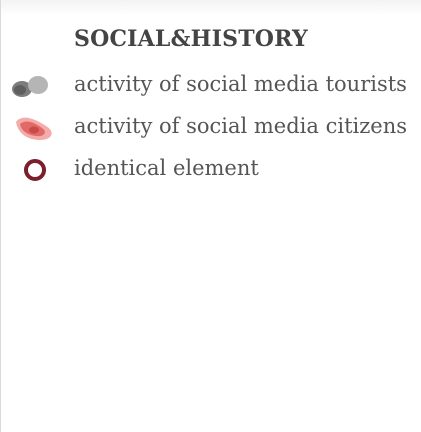 The width and height of the screenshot is (421, 432). Describe the element at coordinates (0, 216) in the screenshot. I see `left-border` at that location.